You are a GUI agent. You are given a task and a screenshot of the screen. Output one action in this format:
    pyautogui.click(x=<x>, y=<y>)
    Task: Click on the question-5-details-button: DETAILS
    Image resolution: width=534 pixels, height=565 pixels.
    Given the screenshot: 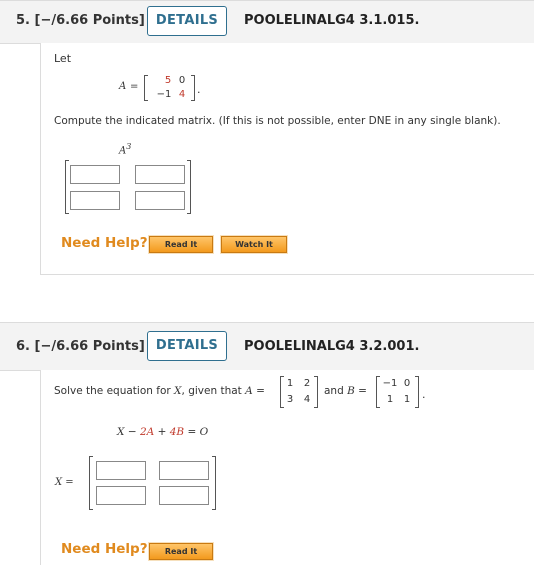 What is the action you would take?
    pyautogui.click(x=187, y=21)
    